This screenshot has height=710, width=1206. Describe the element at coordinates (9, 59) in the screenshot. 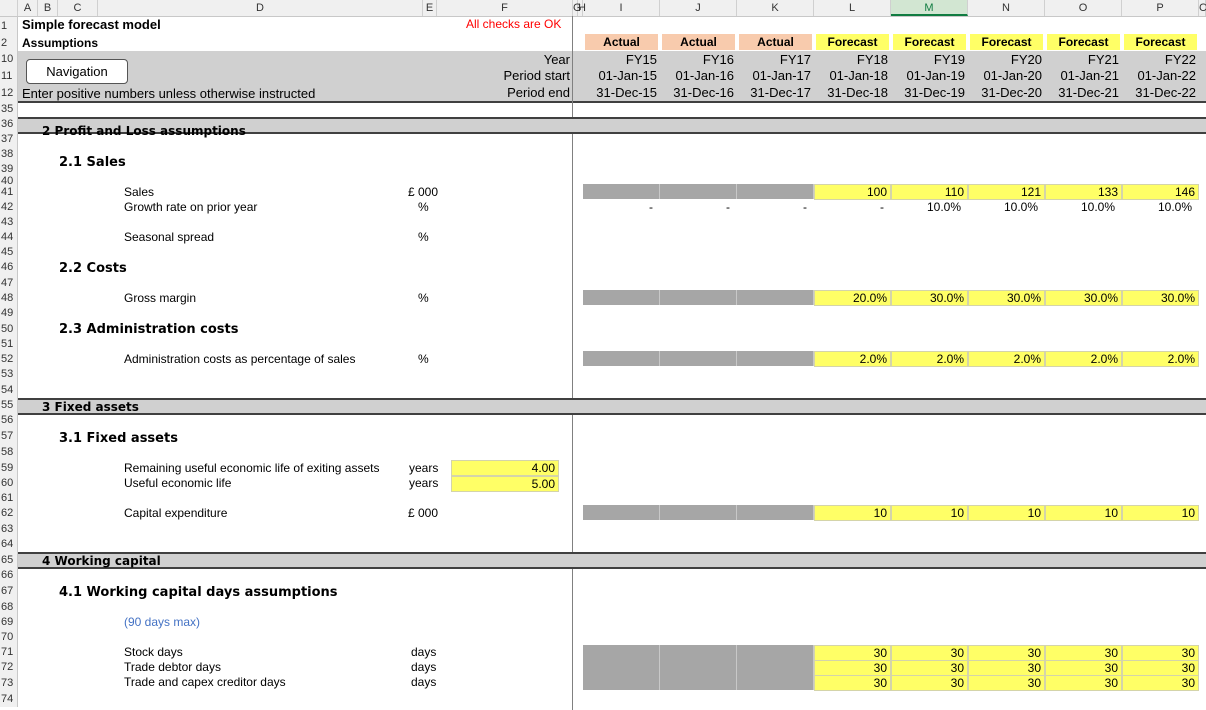

I see `row-header: 10` at that location.